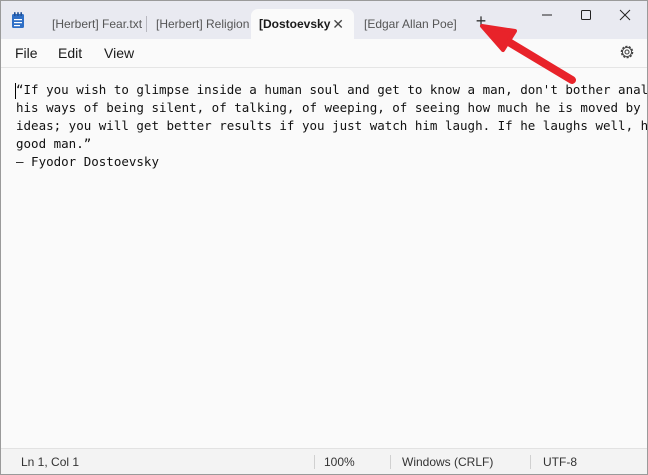  I want to click on tab-edgar-allan-poe: [Edgar Allan Poe] Tl, so click(404, 24).